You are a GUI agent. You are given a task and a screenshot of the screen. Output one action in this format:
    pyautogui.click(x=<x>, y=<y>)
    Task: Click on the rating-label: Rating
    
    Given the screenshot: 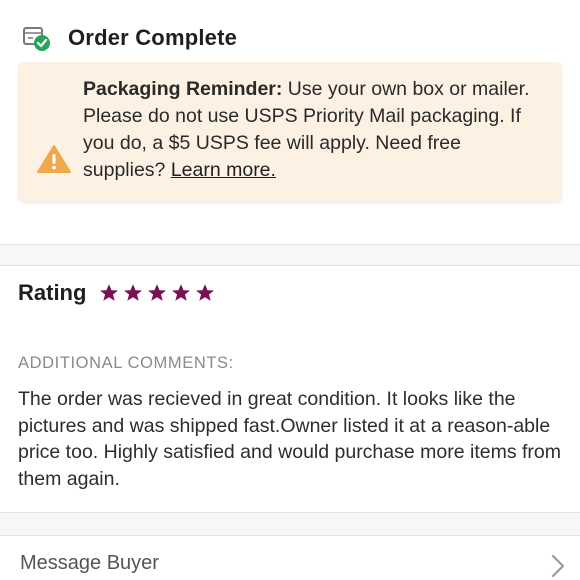 What is the action you would take?
    pyautogui.click(x=52, y=292)
    